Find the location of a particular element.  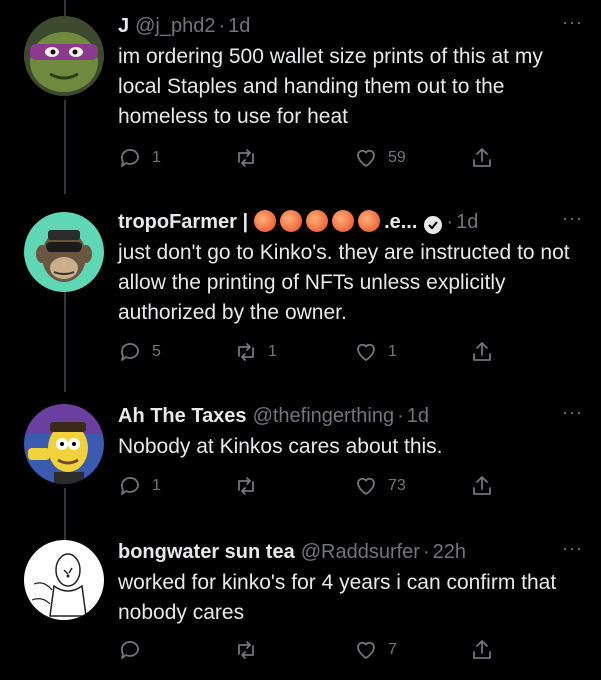

retweet-count: 1 is located at coordinates (272, 351).